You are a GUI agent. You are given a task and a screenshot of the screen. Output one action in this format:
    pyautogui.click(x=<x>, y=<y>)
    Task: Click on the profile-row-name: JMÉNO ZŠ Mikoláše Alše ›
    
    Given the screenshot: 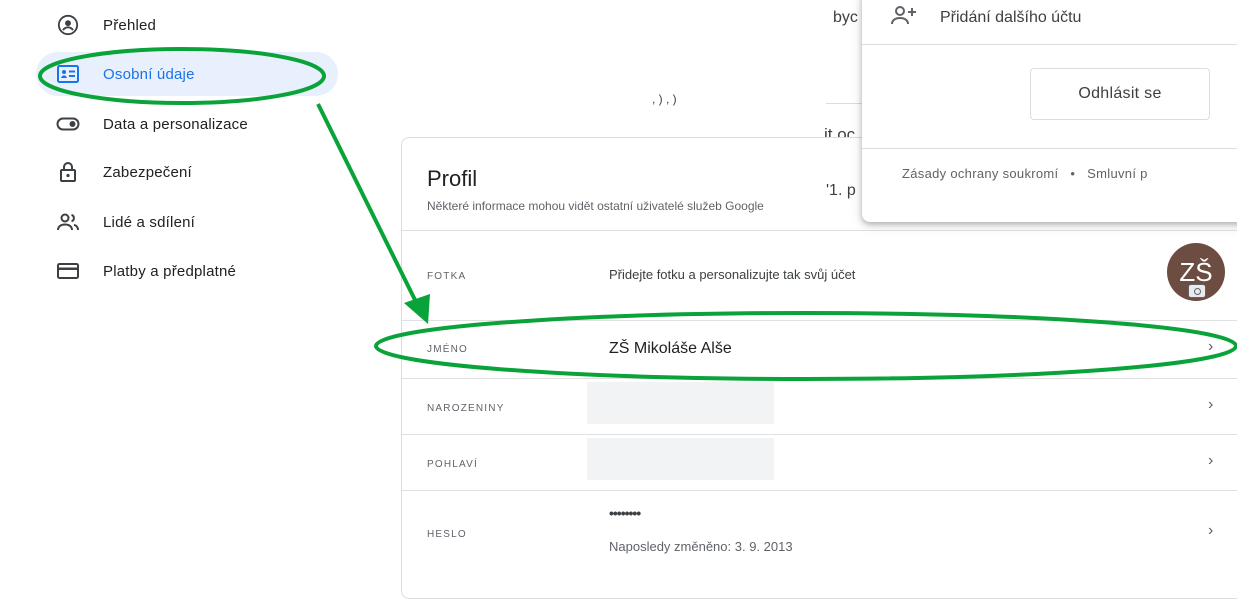 What is the action you would take?
    pyautogui.click(x=819, y=349)
    